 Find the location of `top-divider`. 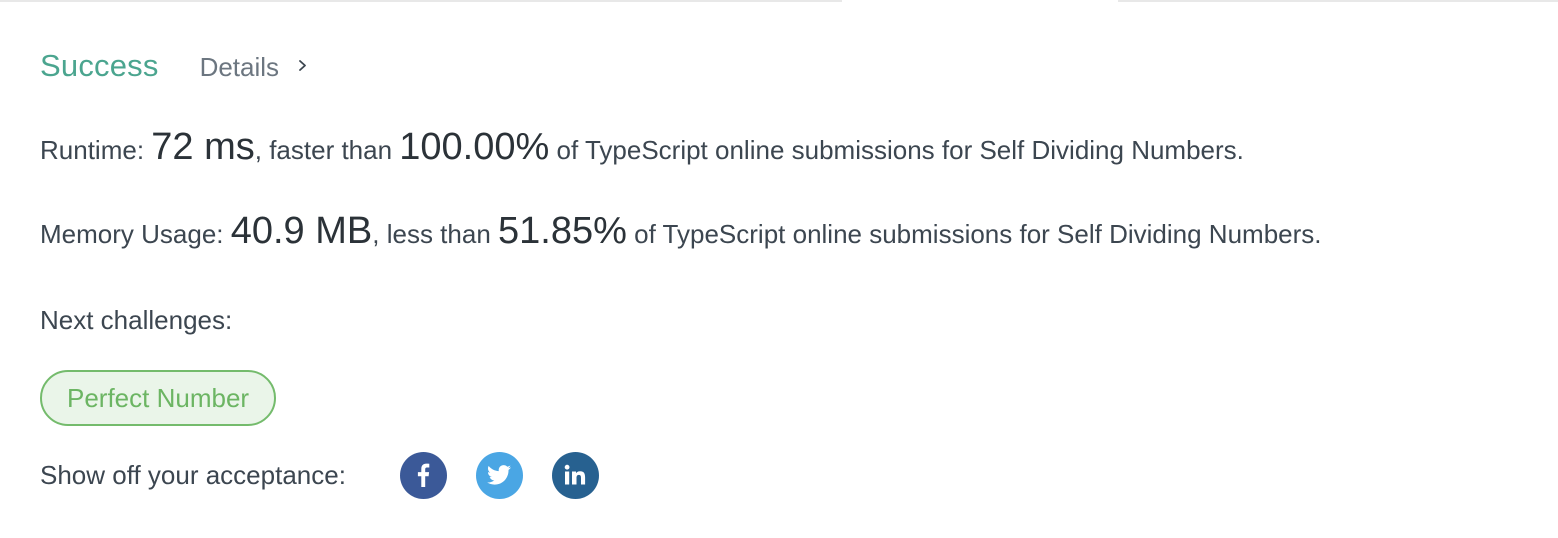

top-divider is located at coordinates (779, 1).